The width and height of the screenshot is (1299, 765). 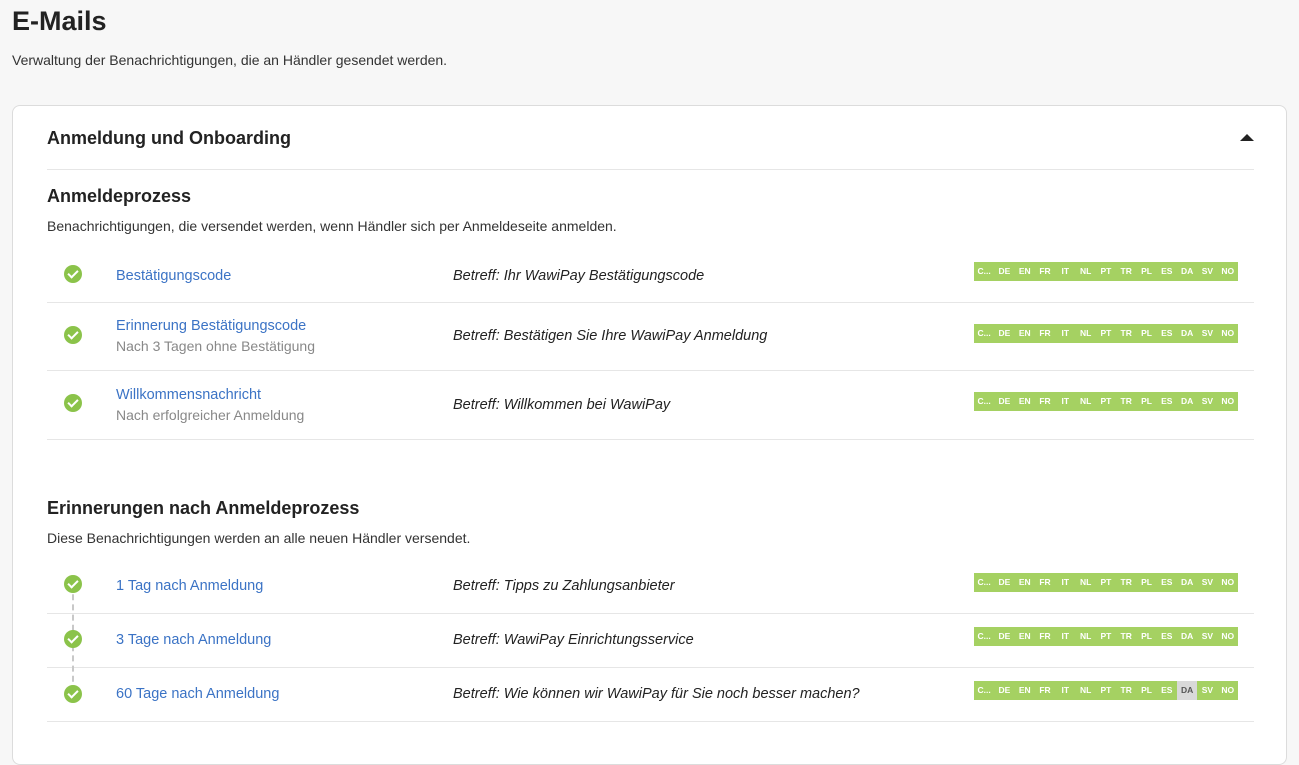 I want to click on card-header-toggle: Anmeldung und Onboarding, so click(x=650, y=138).